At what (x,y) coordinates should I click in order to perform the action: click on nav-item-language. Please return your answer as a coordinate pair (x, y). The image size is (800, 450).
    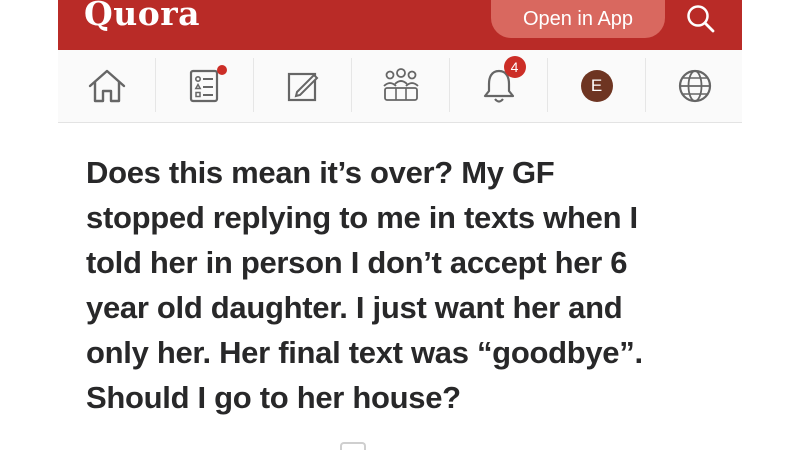
    Looking at the image, I should click on (694, 86).